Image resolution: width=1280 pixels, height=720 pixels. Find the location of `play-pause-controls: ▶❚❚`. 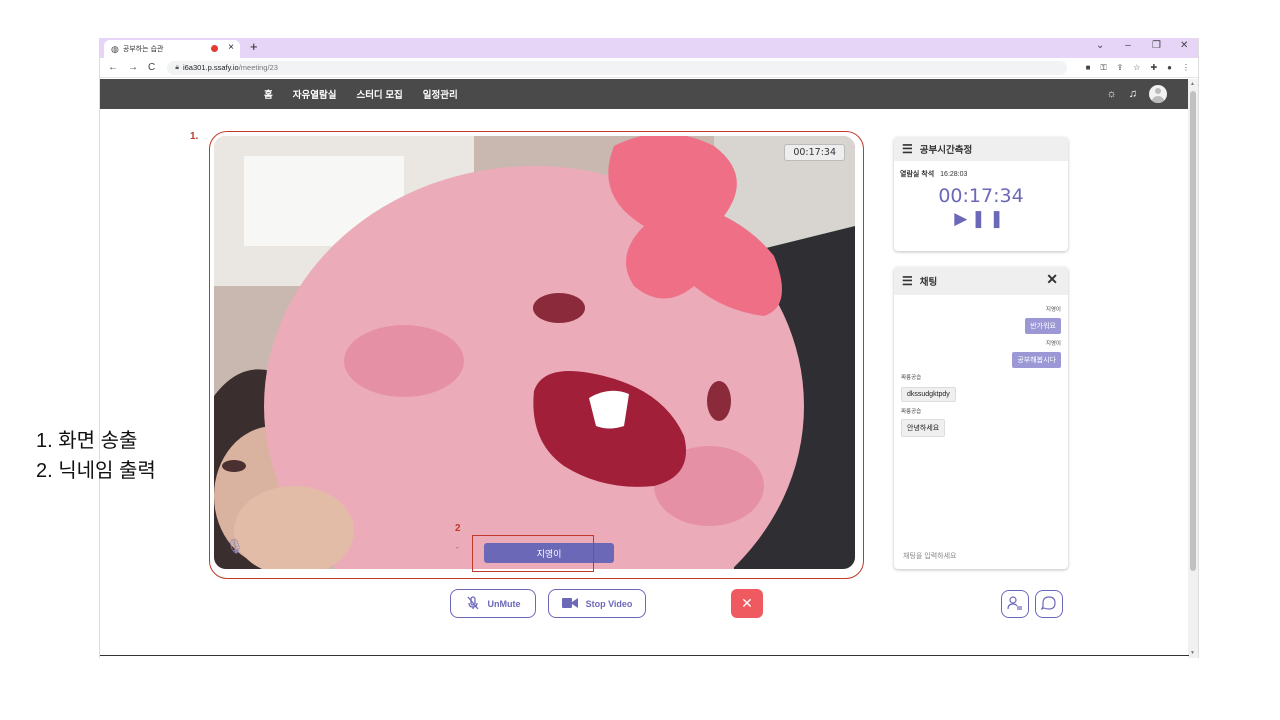

play-pause-controls: ▶❚❚ is located at coordinates (981, 219).